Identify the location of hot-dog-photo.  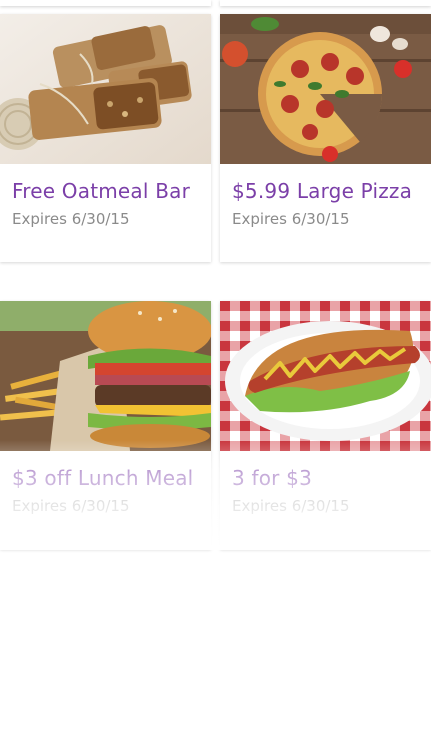
(325, 376).